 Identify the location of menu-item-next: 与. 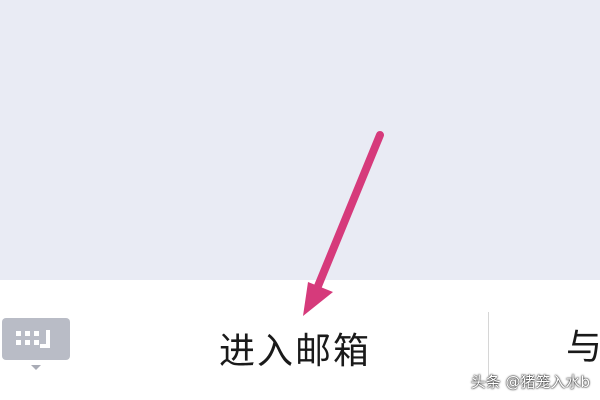
(583, 348).